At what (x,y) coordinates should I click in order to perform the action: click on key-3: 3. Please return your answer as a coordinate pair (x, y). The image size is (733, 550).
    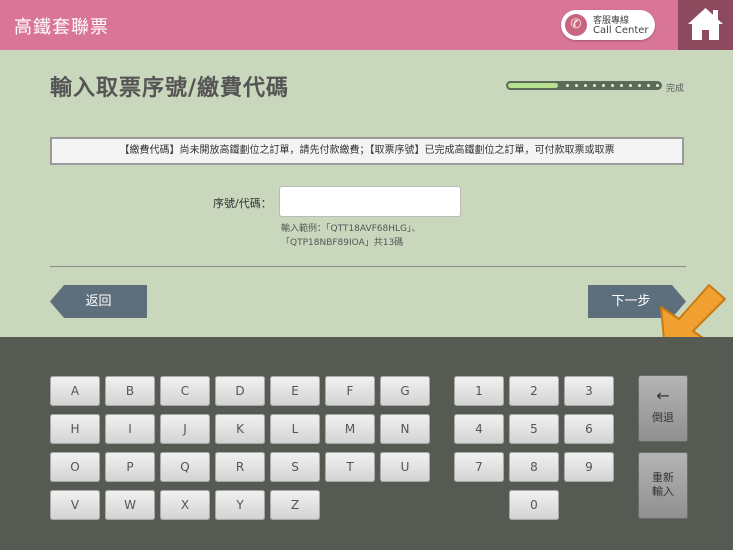
    Looking at the image, I should click on (589, 391).